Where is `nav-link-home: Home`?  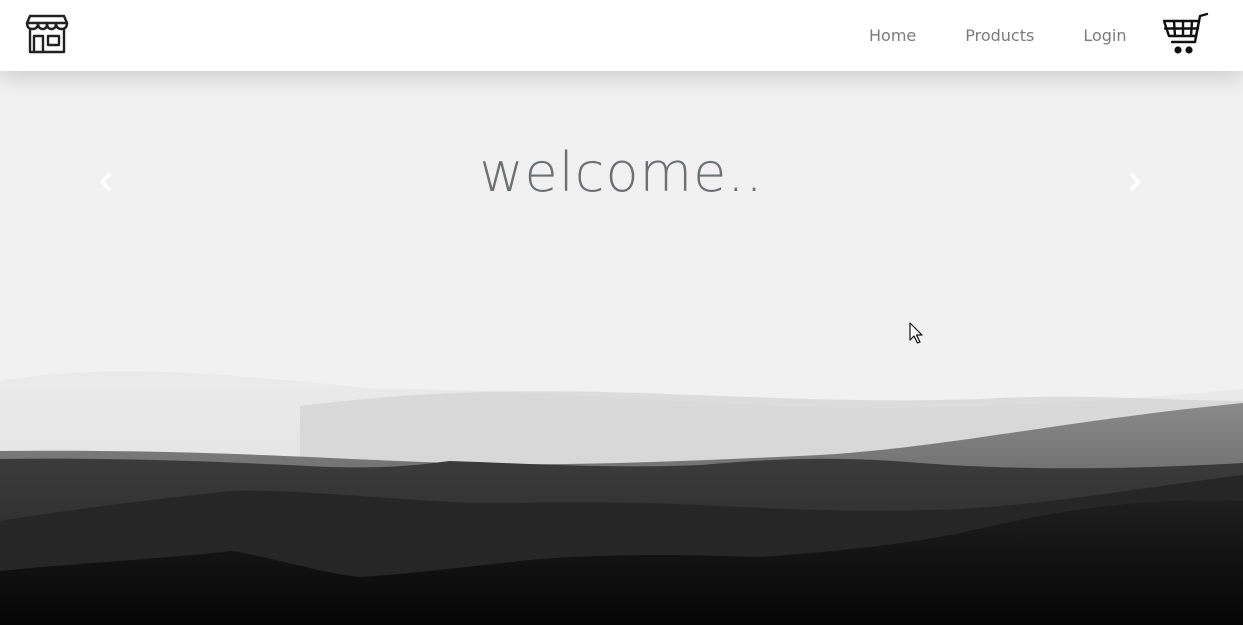
nav-link-home: Home is located at coordinates (892, 35).